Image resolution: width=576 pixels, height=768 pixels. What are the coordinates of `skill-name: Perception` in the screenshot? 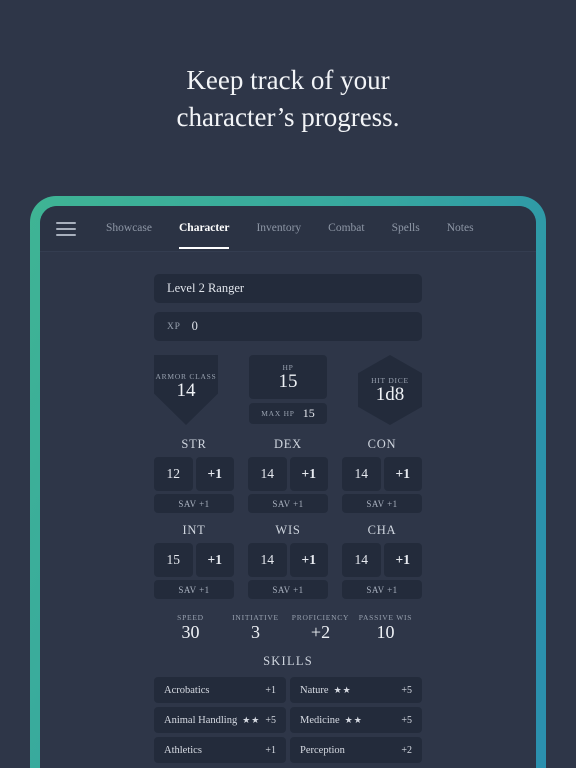 It's located at (322, 750).